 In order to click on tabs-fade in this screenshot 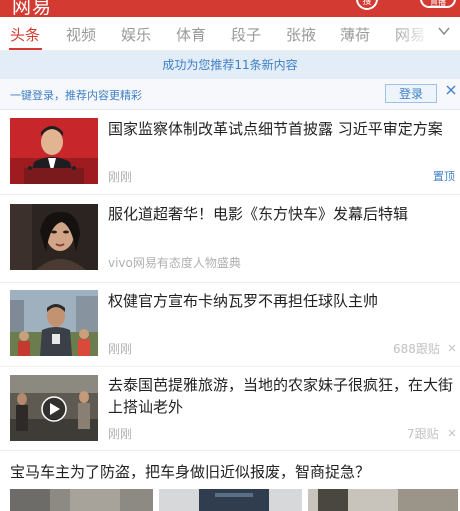, I will do `click(412, 33)`.